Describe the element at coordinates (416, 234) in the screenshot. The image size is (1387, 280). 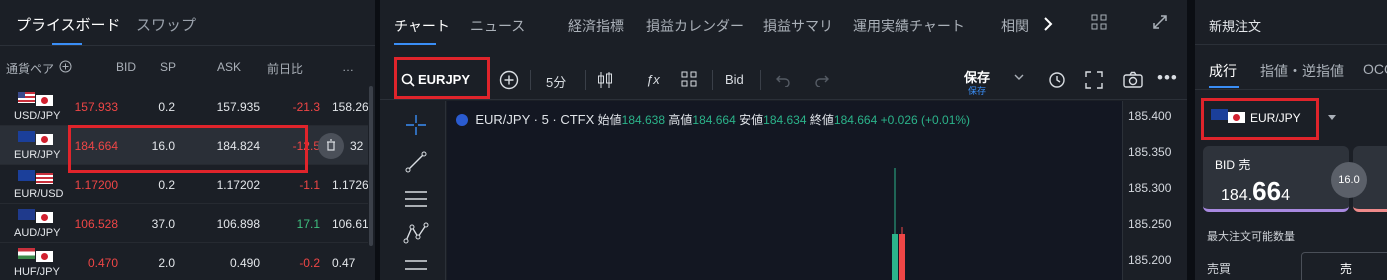
I see `pattern-icon` at that location.